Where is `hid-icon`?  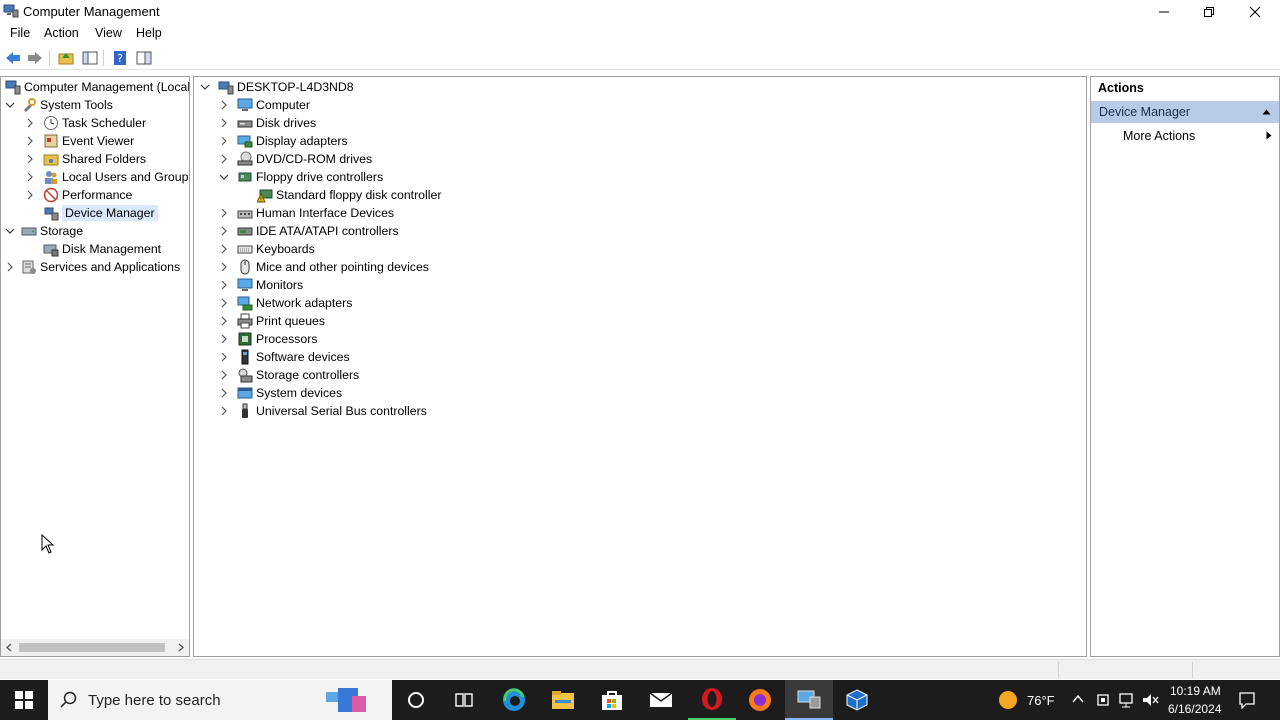
hid-icon is located at coordinates (245, 214).